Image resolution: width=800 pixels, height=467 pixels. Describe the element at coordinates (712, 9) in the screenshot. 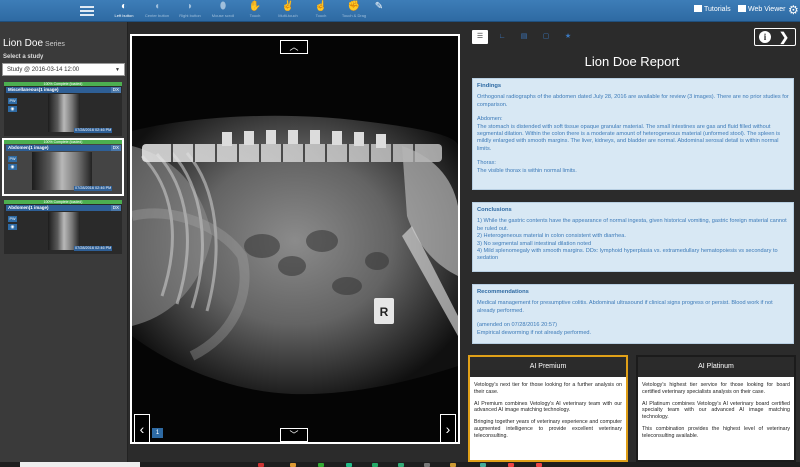

I see `tutorials-link: Tutorials` at that location.